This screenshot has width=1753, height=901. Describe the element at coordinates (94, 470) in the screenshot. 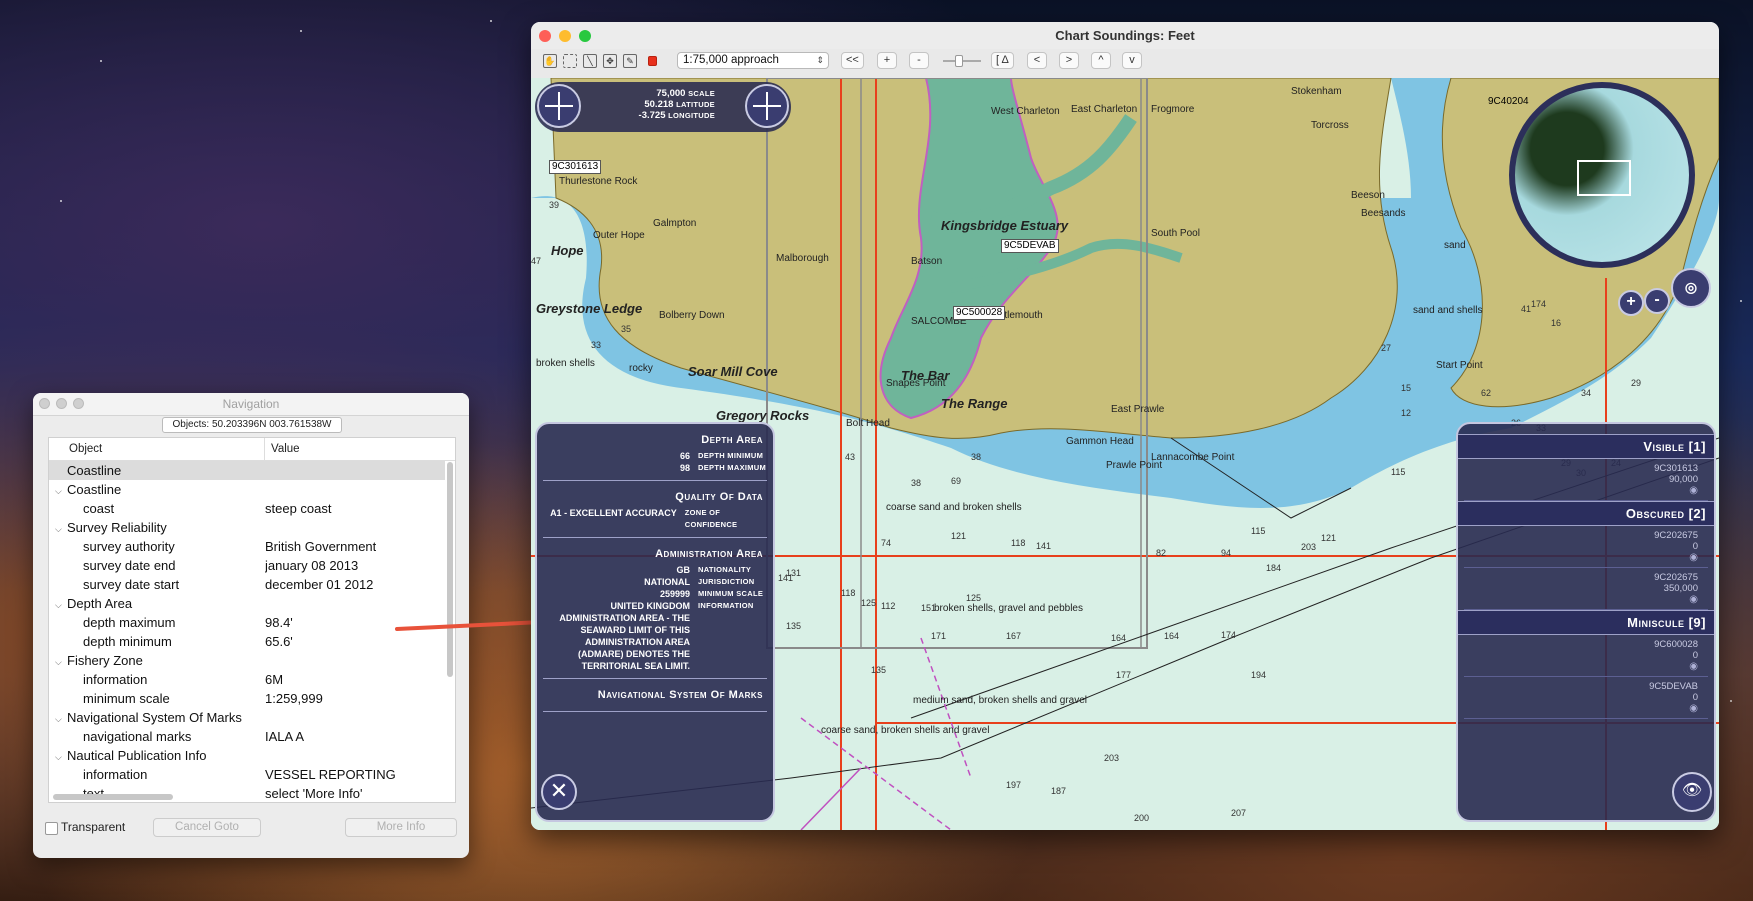

I see `object-name: Coastline` at that location.